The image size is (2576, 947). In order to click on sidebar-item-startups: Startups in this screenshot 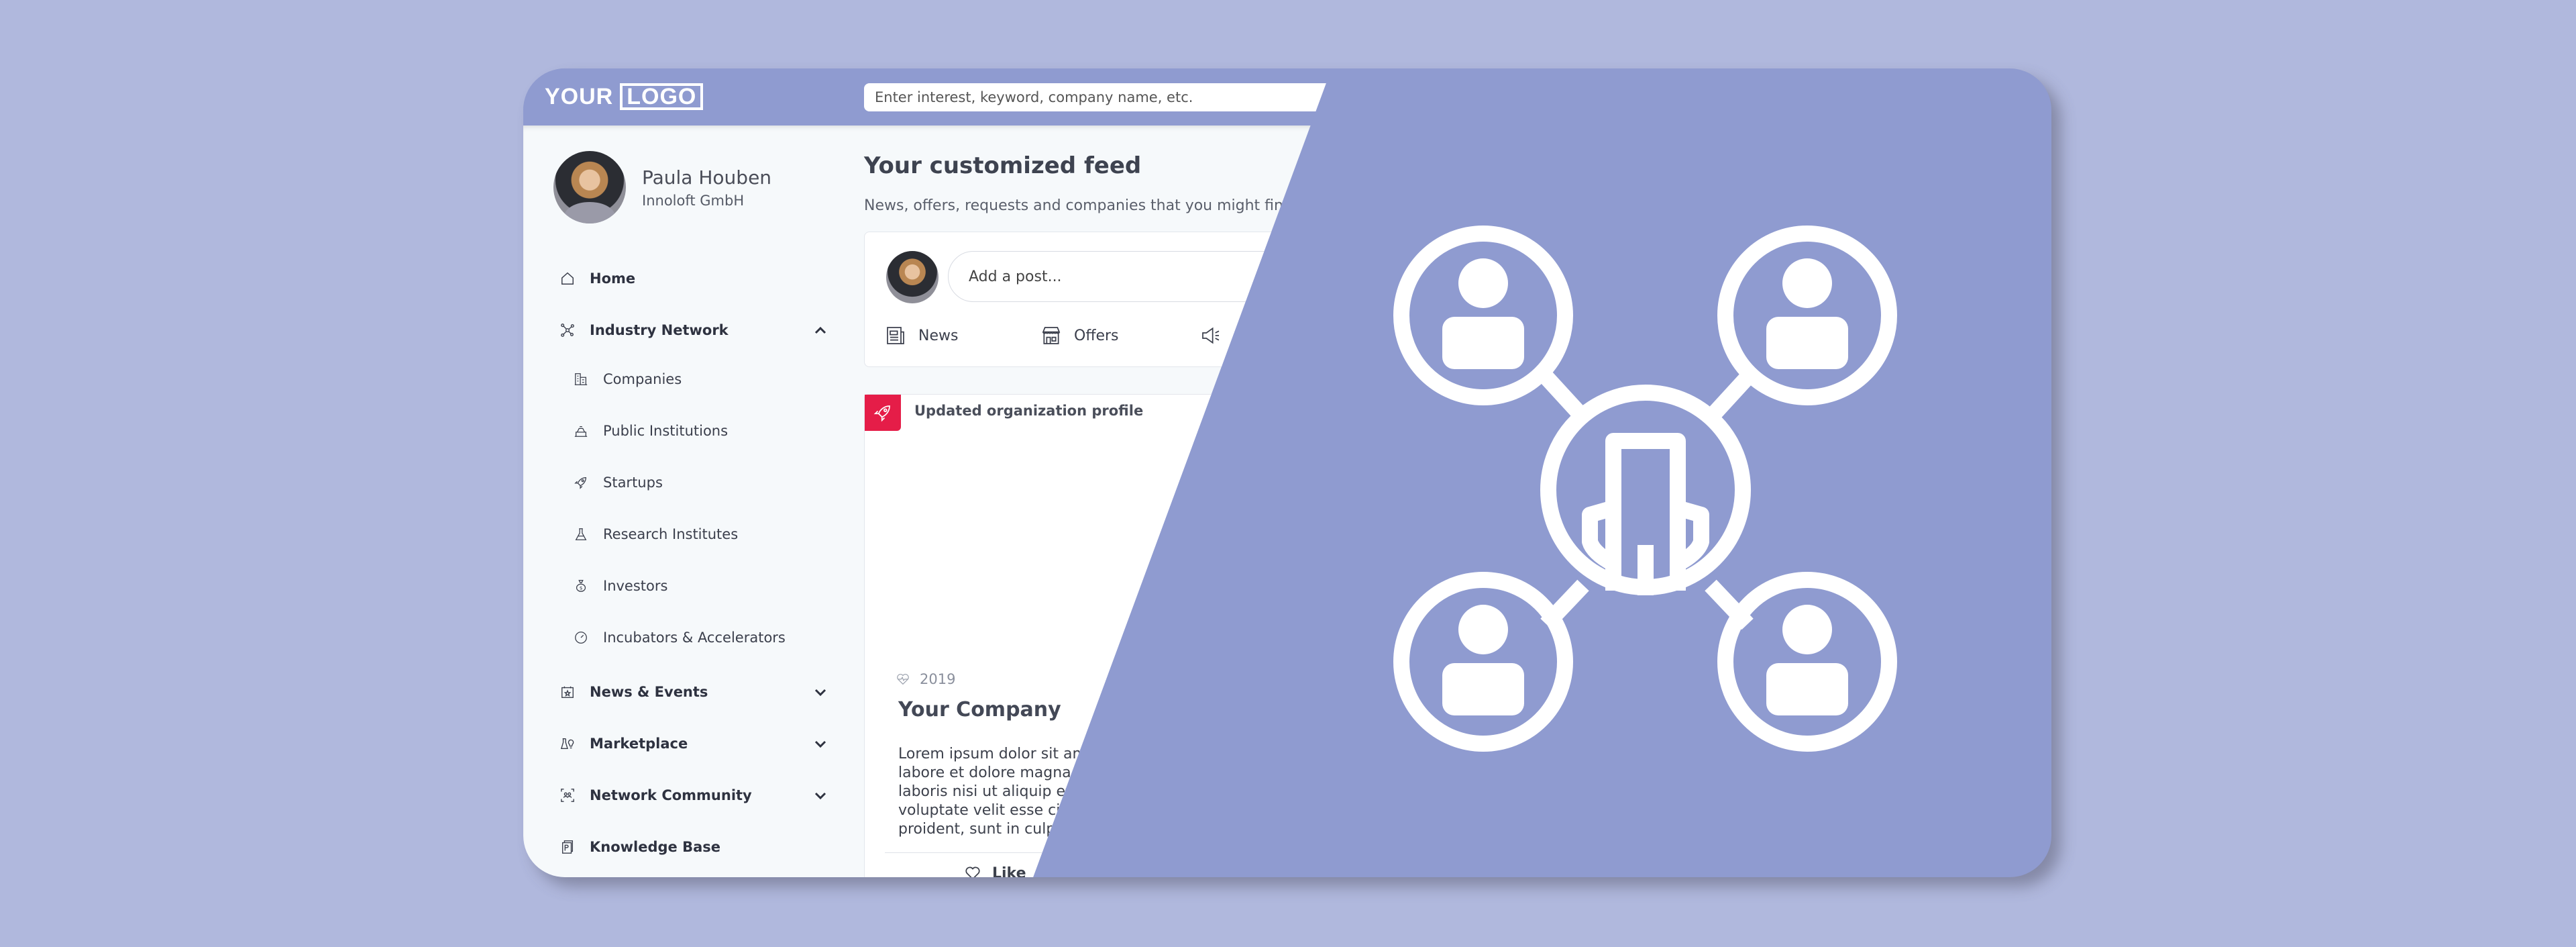, I will do `click(618, 482)`.